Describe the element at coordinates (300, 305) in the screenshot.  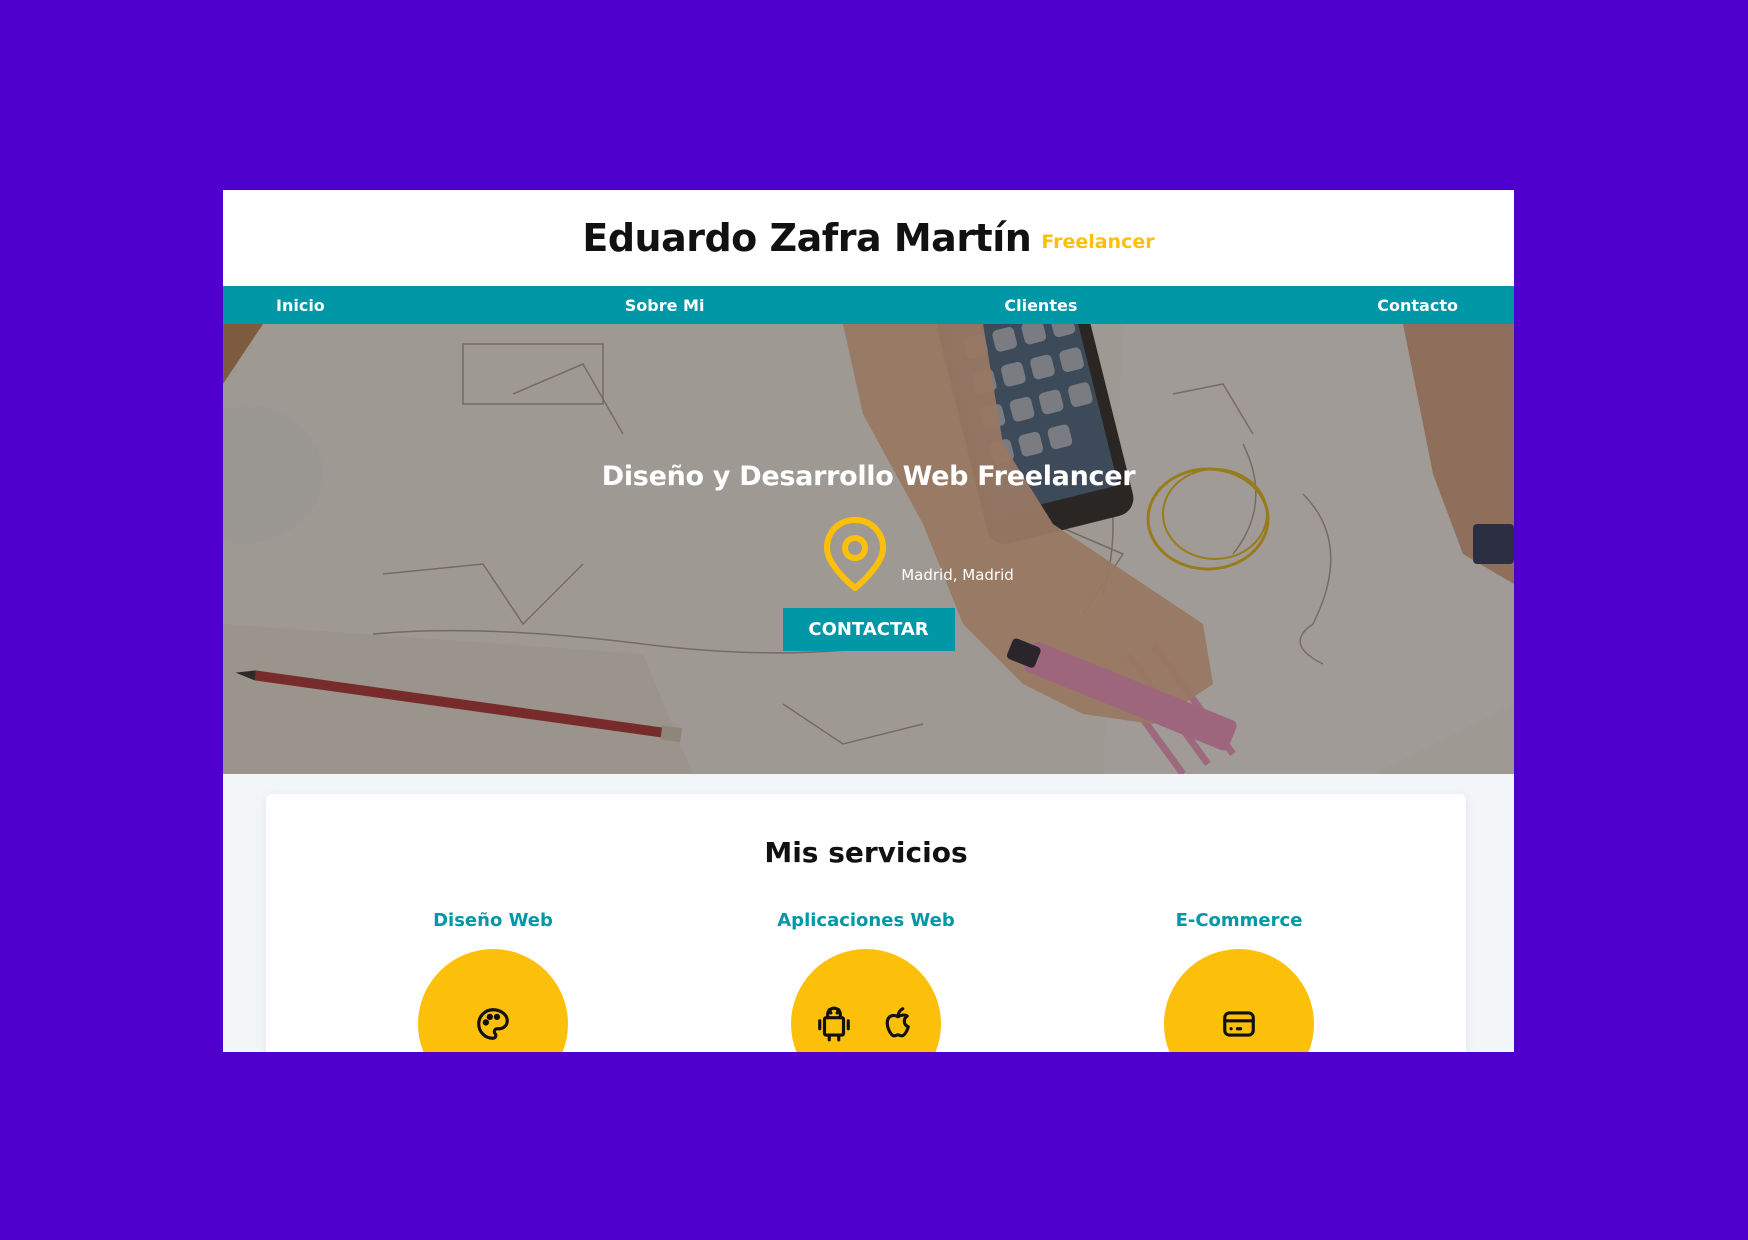
I see `nav-item-inicio: Inicio` at that location.